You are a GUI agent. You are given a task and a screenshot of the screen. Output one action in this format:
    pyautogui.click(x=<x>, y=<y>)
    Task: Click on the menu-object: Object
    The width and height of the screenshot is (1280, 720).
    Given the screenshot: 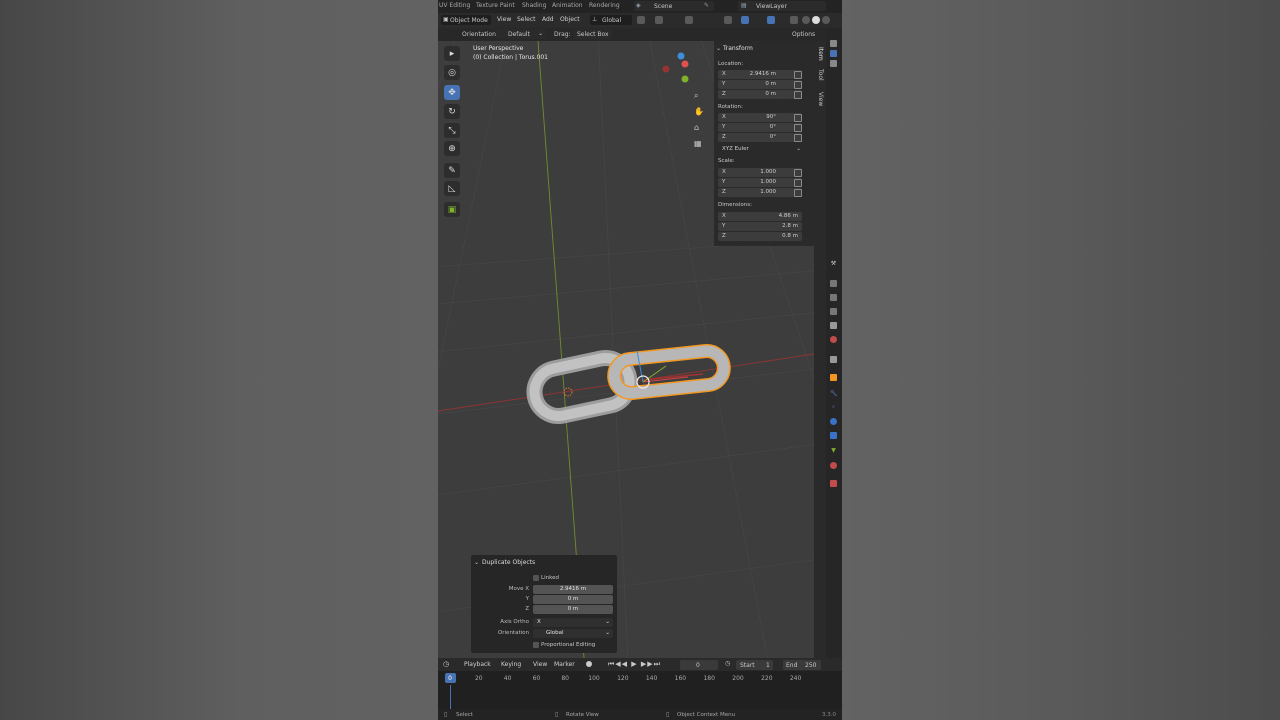 What is the action you would take?
    pyautogui.click(x=570, y=19)
    